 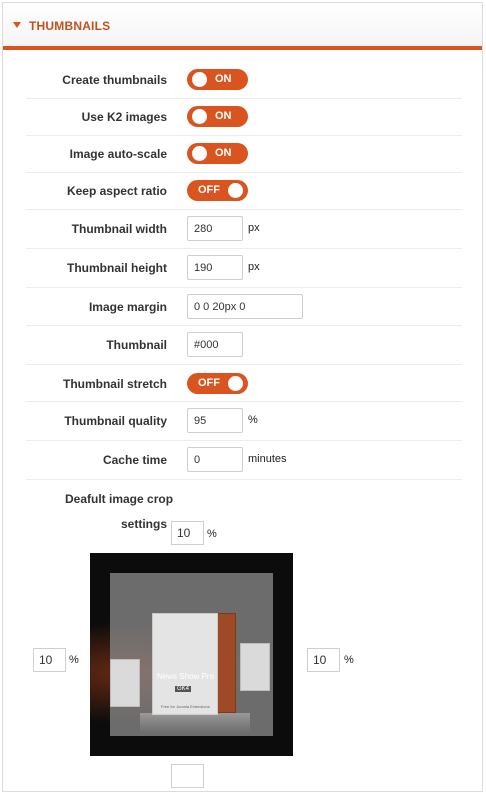 I want to click on thumbnail-bg-label: Thumbnail, so click(x=136, y=345).